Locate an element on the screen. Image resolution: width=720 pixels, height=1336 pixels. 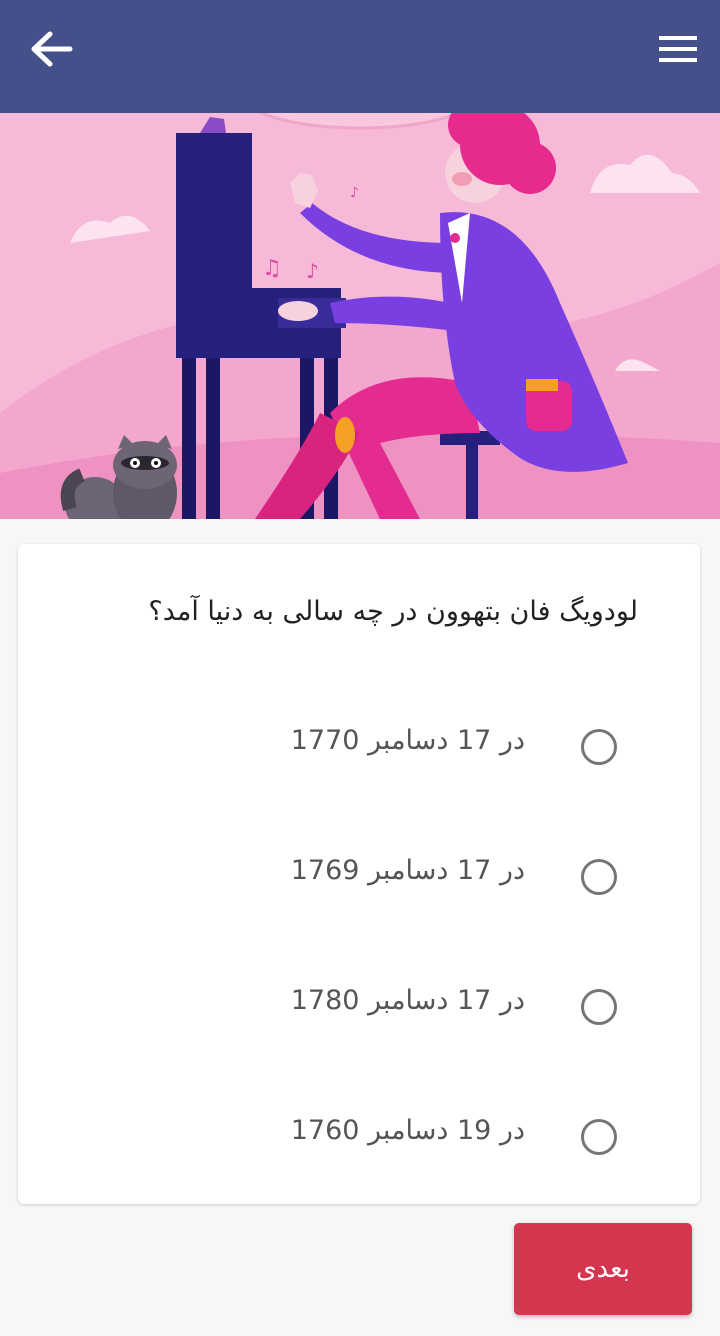
answer-label: در 17 دسامبر 1769 is located at coordinates (407, 870).